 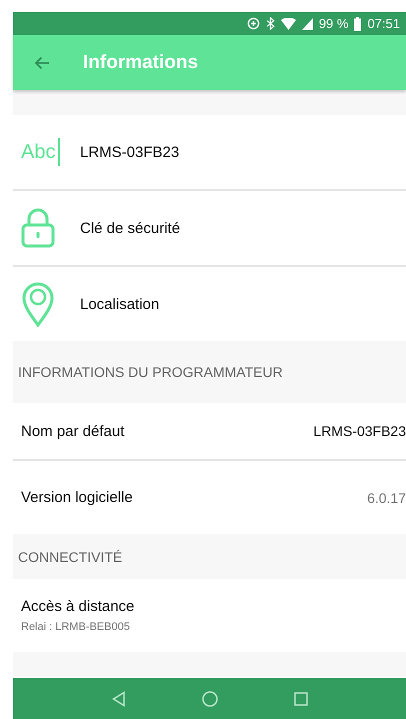 I want to click on wifi-icon, so click(x=288, y=24).